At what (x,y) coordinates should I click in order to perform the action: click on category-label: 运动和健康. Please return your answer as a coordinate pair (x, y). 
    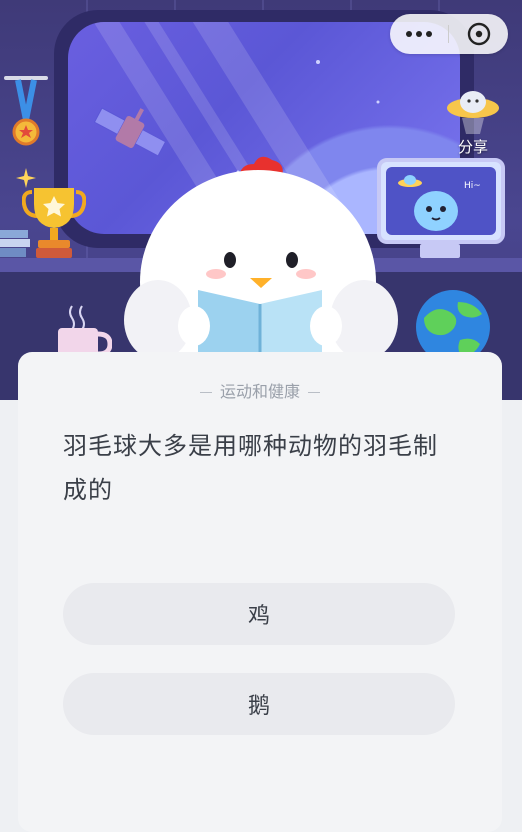
    Looking at the image, I should click on (259, 391).